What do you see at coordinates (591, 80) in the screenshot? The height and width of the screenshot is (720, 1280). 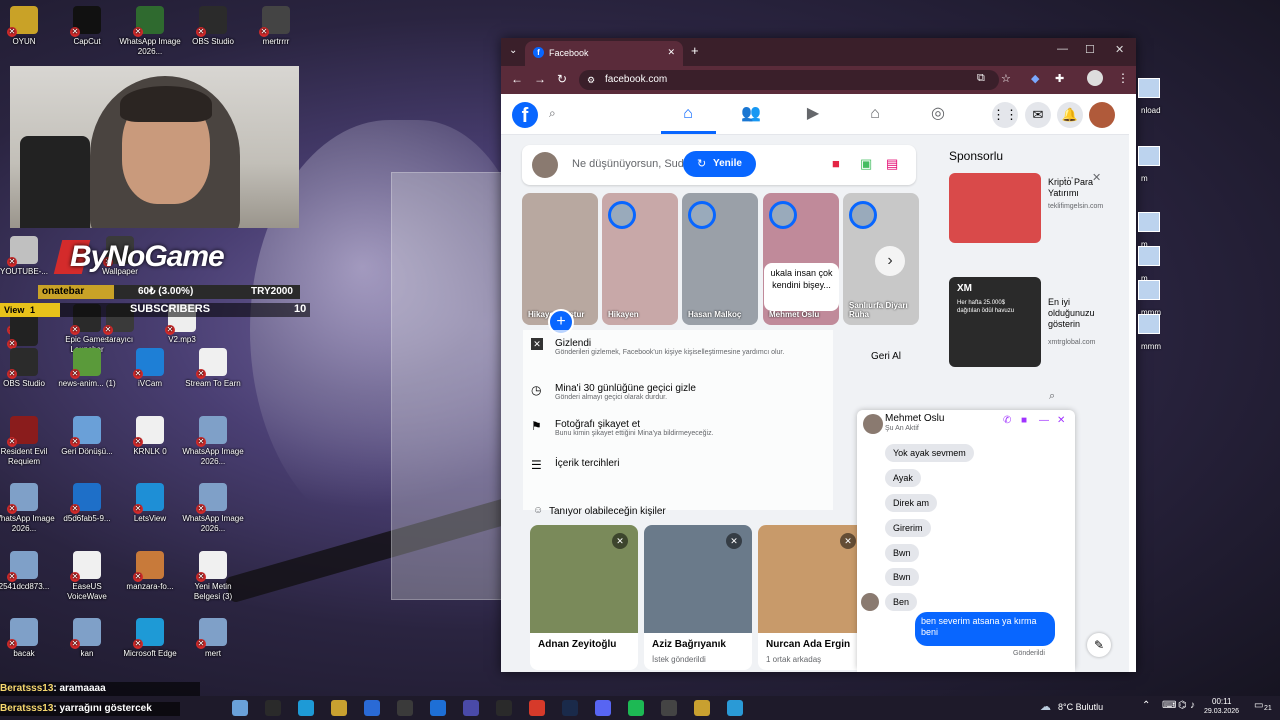 I see `site-info-icon: ⚙` at bounding box center [591, 80].